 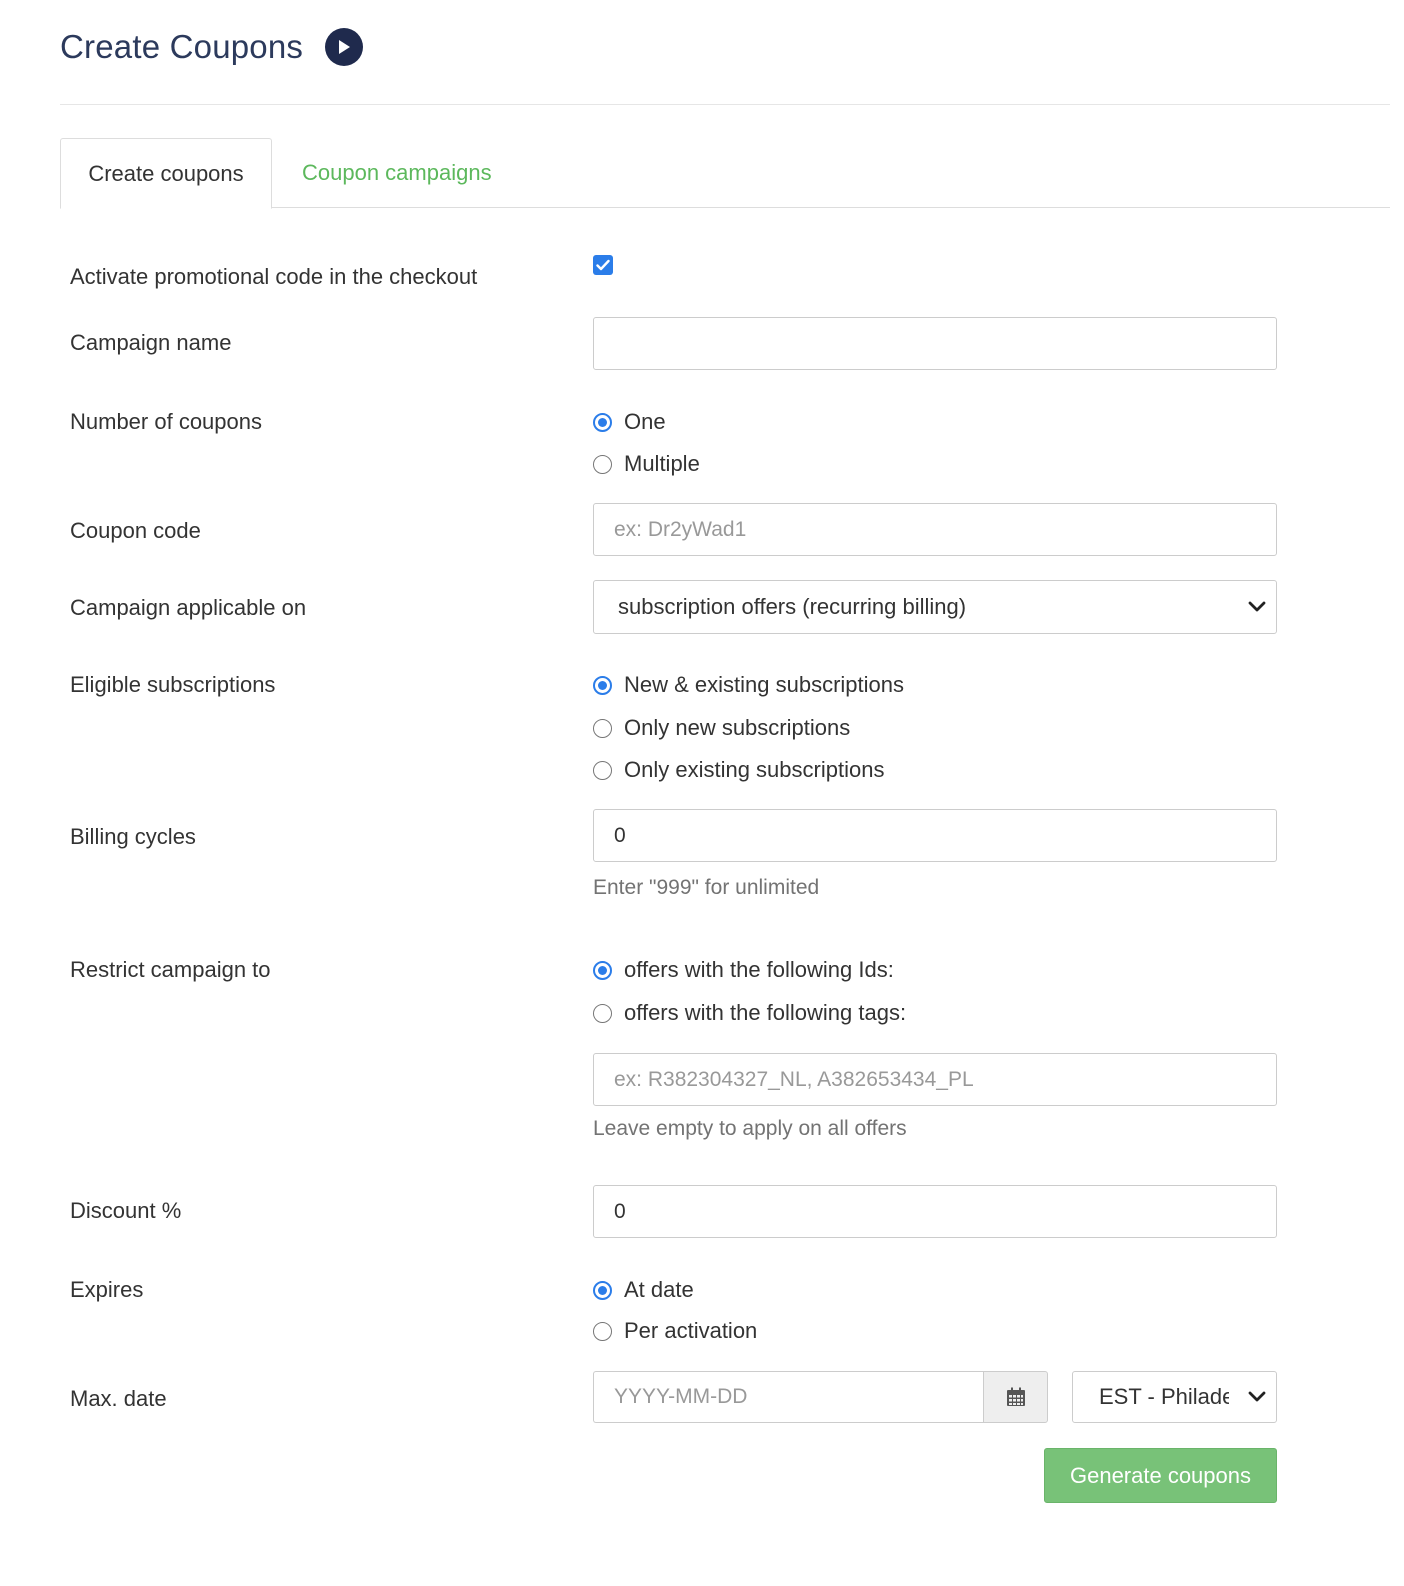 What do you see at coordinates (750, 1128) in the screenshot?
I see `restrict-help: Leave empty to apply on all offers` at bounding box center [750, 1128].